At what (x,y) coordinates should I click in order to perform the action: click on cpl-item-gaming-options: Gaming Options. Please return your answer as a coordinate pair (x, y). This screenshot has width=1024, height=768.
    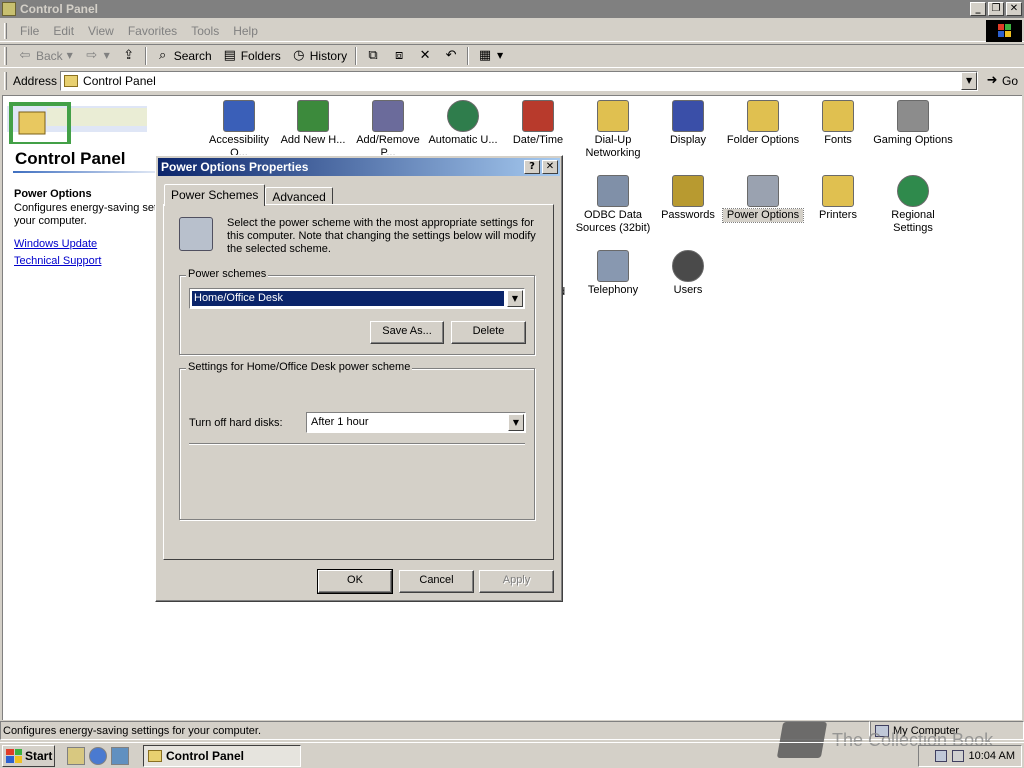
    Looking at the image, I should click on (913, 123).